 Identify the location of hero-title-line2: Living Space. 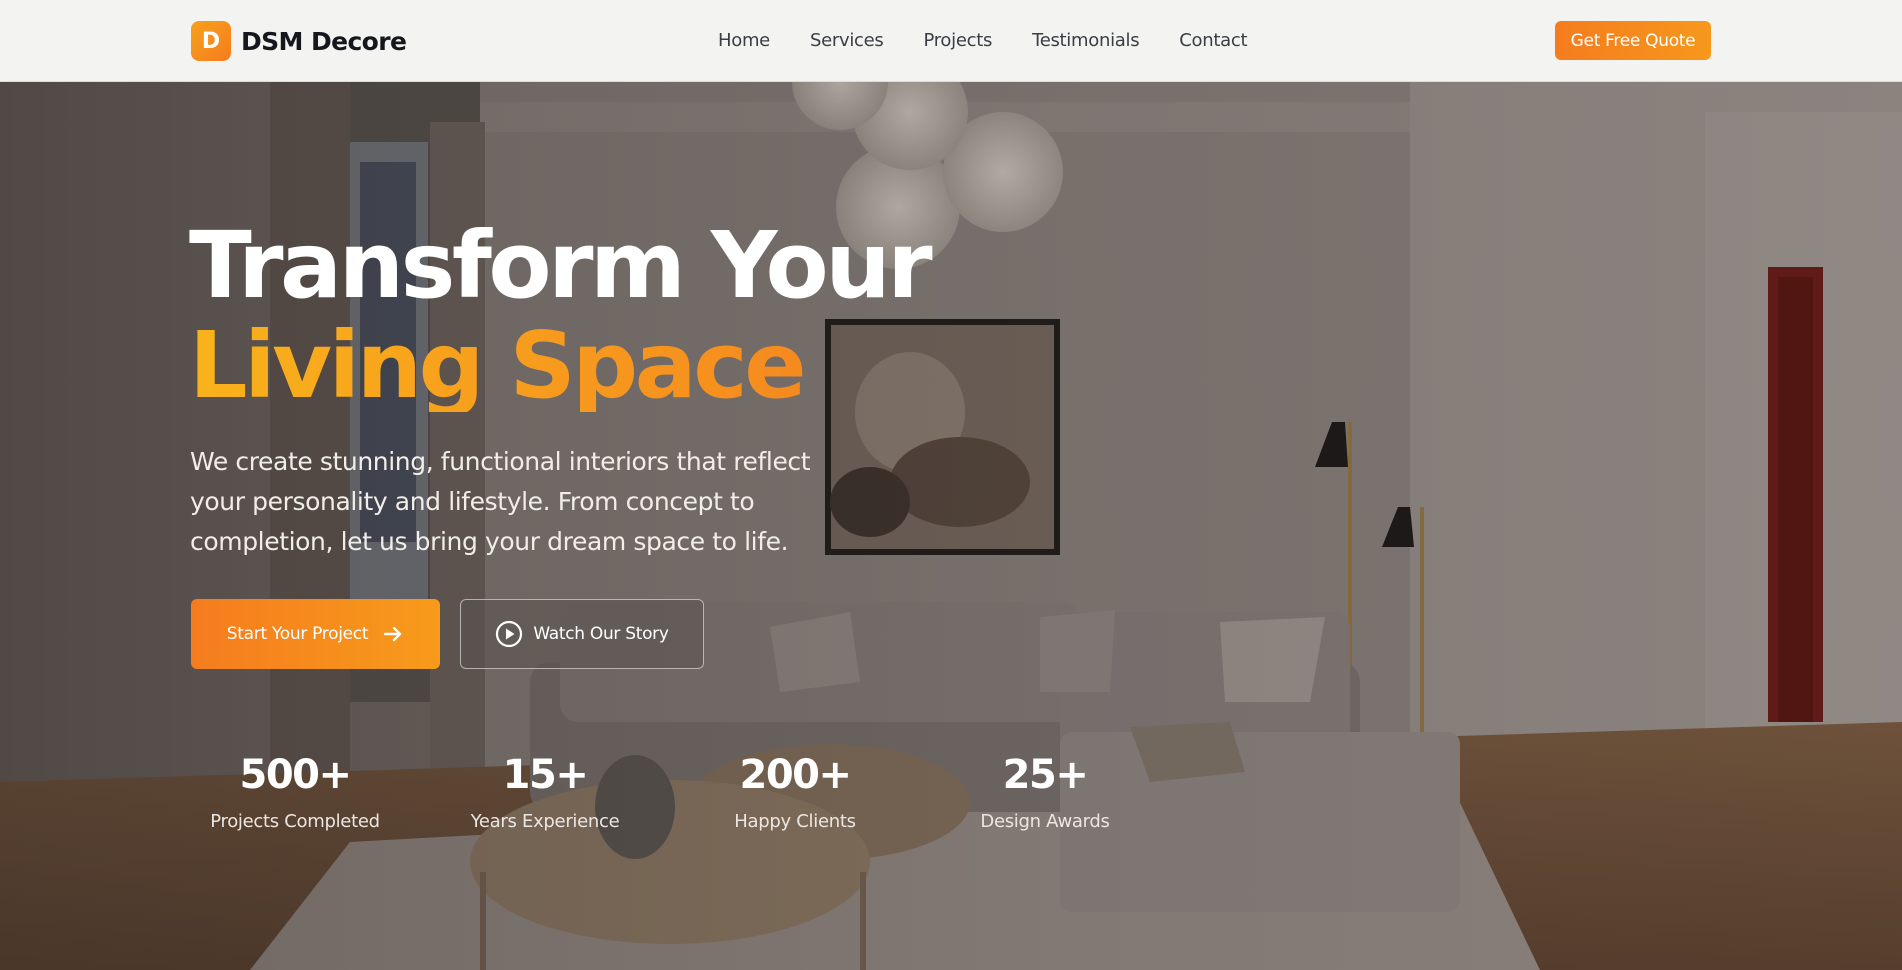
(498, 365).